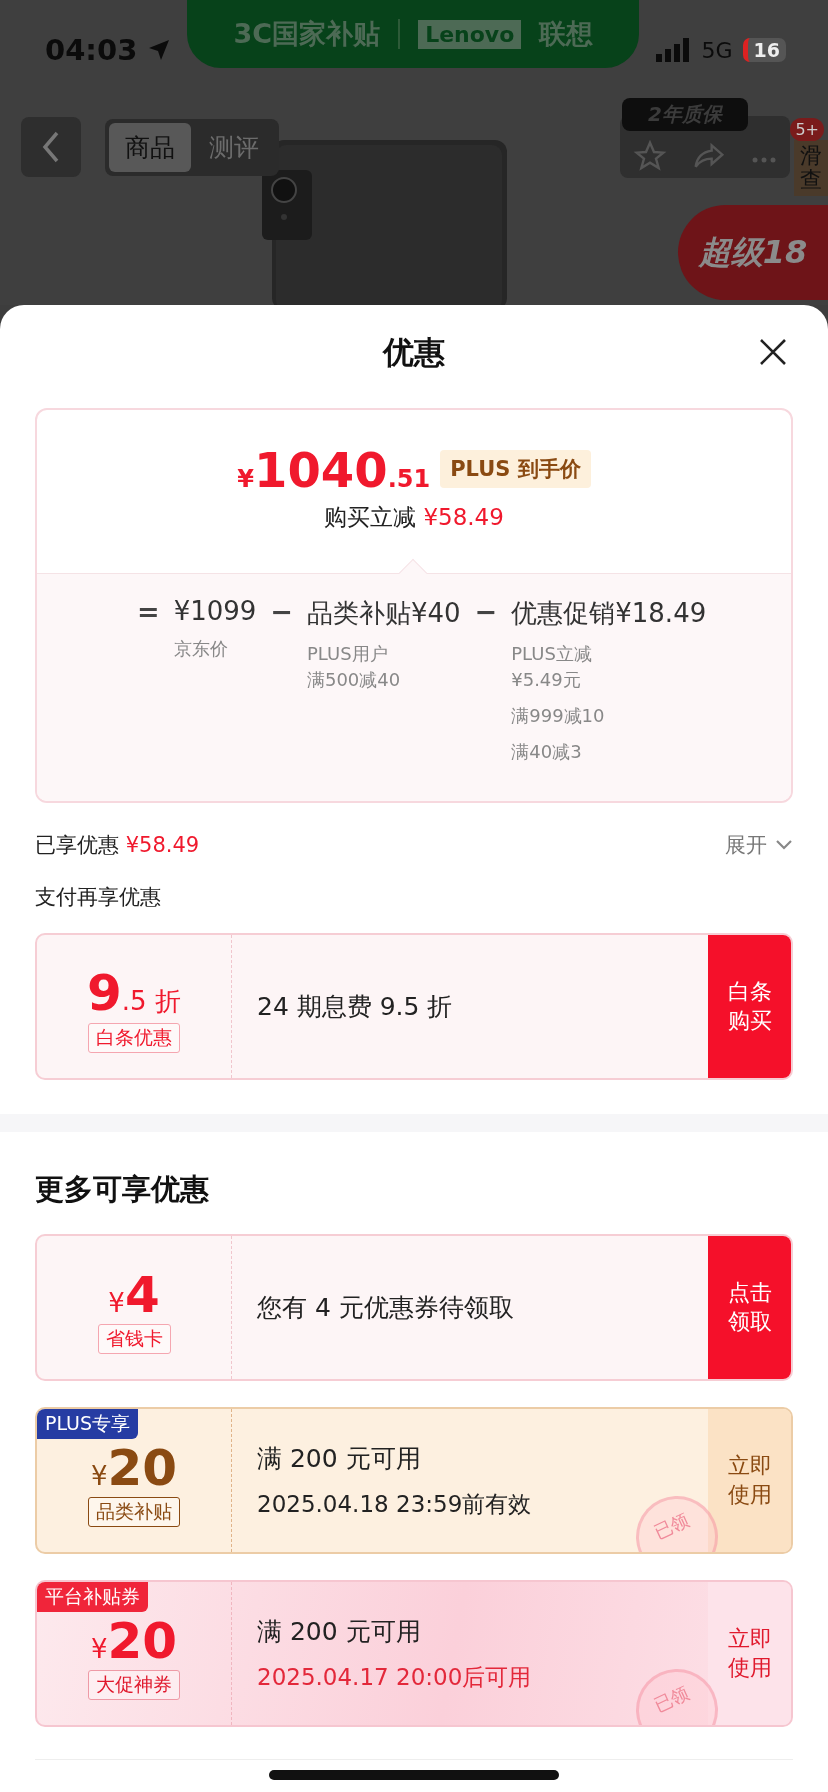 This screenshot has width=828, height=1792. Describe the element at coordinates (414, 352) in the screenshot. I see `sheet-title: 优惠` at that location.